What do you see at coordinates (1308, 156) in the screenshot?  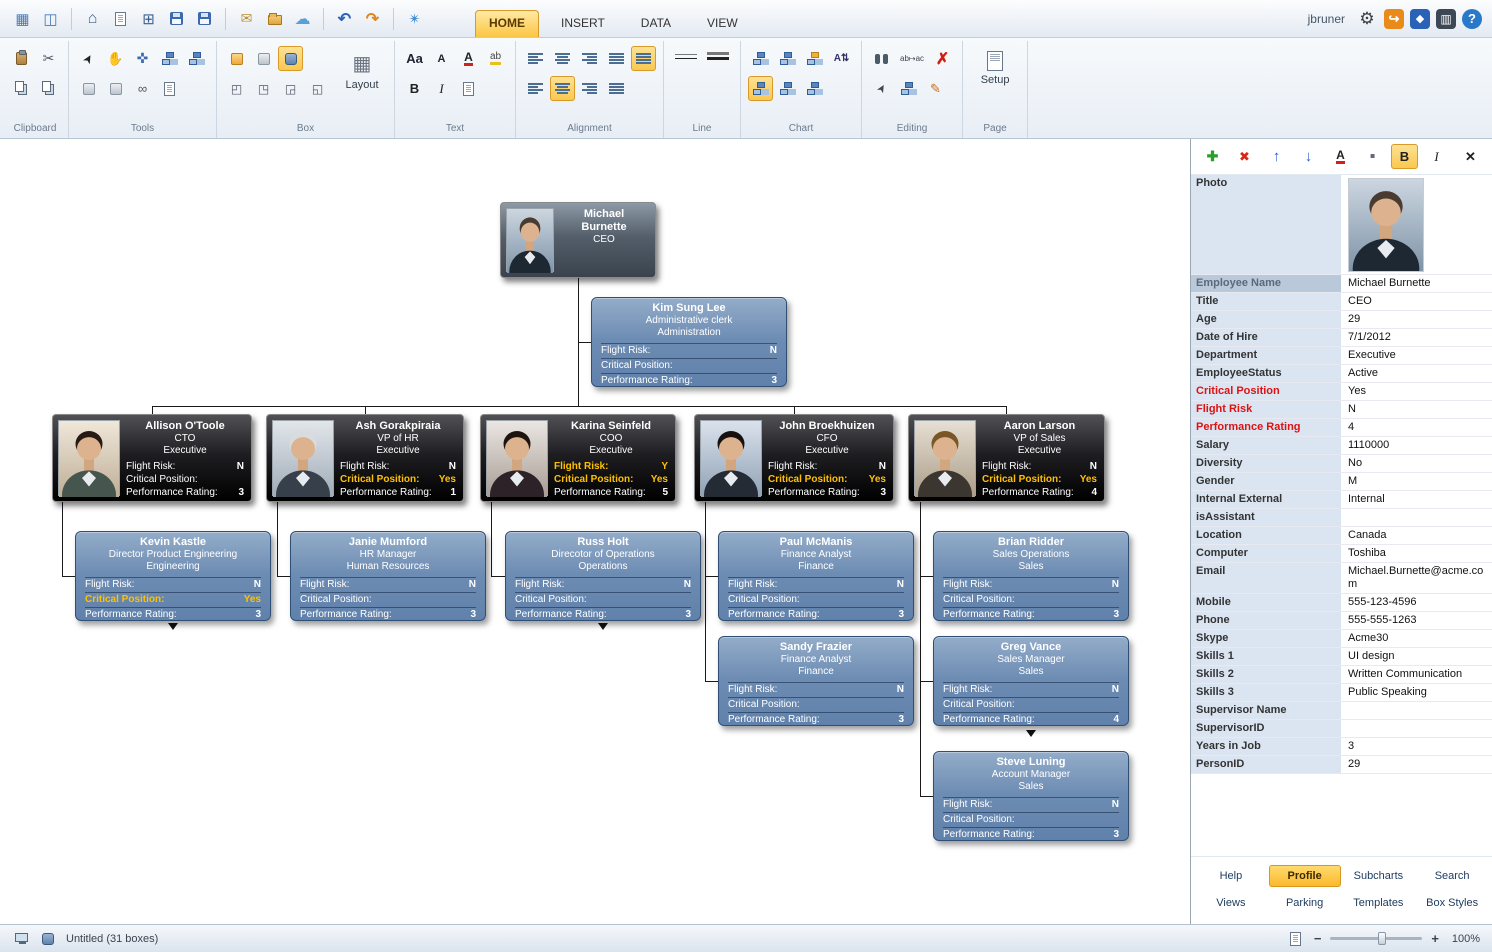 I see `move-down-icon: ↓` at bounding box center [1308, 156].